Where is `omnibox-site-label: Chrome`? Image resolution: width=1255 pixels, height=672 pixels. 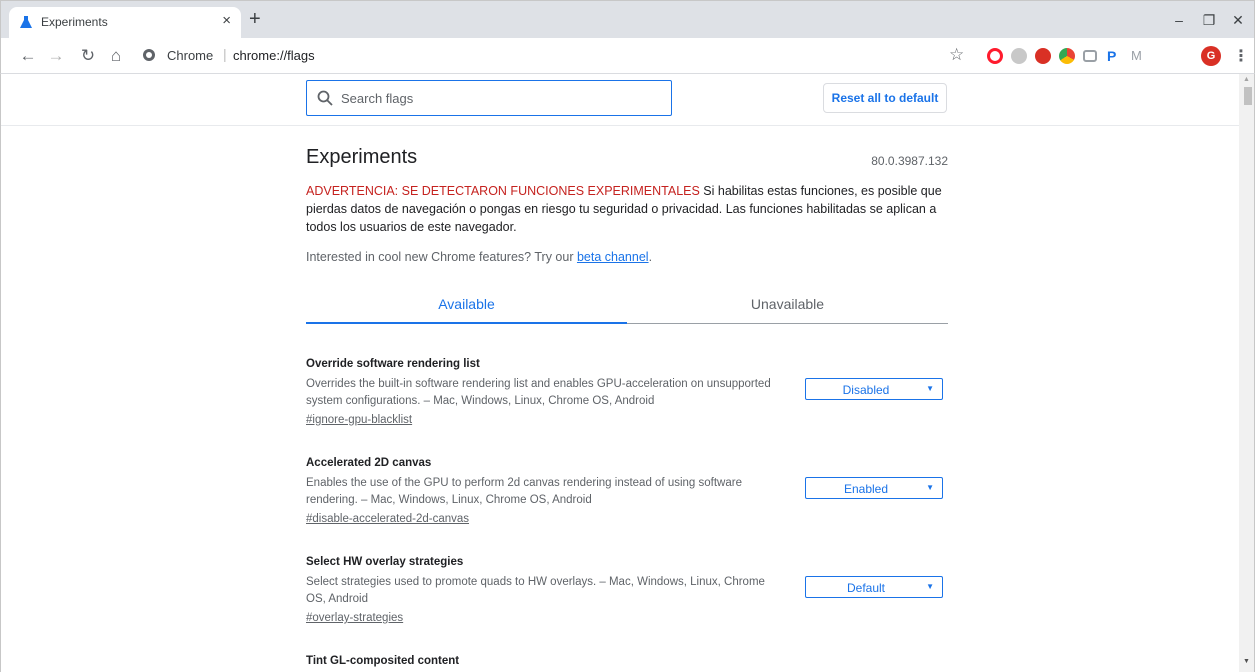 omnibox-site-label: Chrome is located at coordinates (190, 55).